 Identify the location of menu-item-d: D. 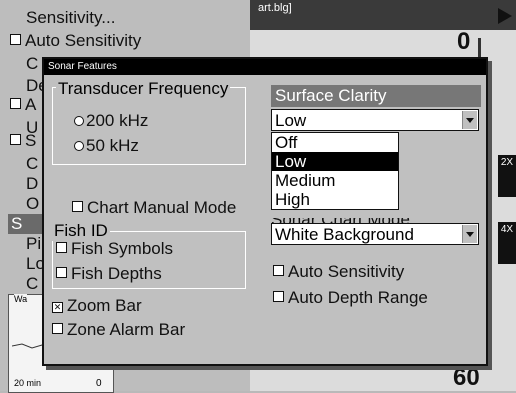
(32, 184).